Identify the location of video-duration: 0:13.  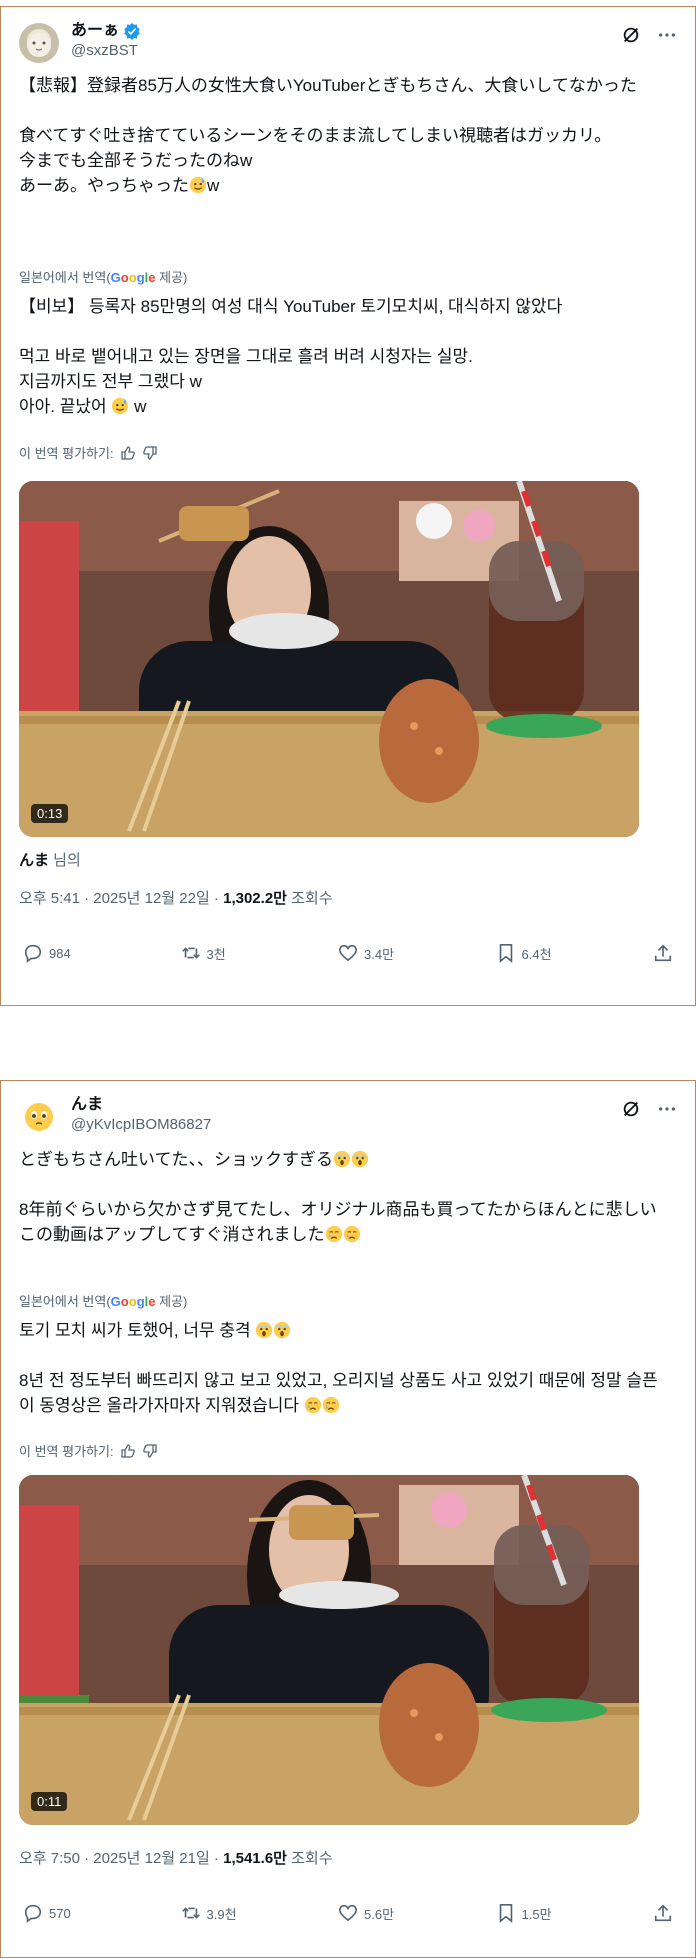
(50, 813).